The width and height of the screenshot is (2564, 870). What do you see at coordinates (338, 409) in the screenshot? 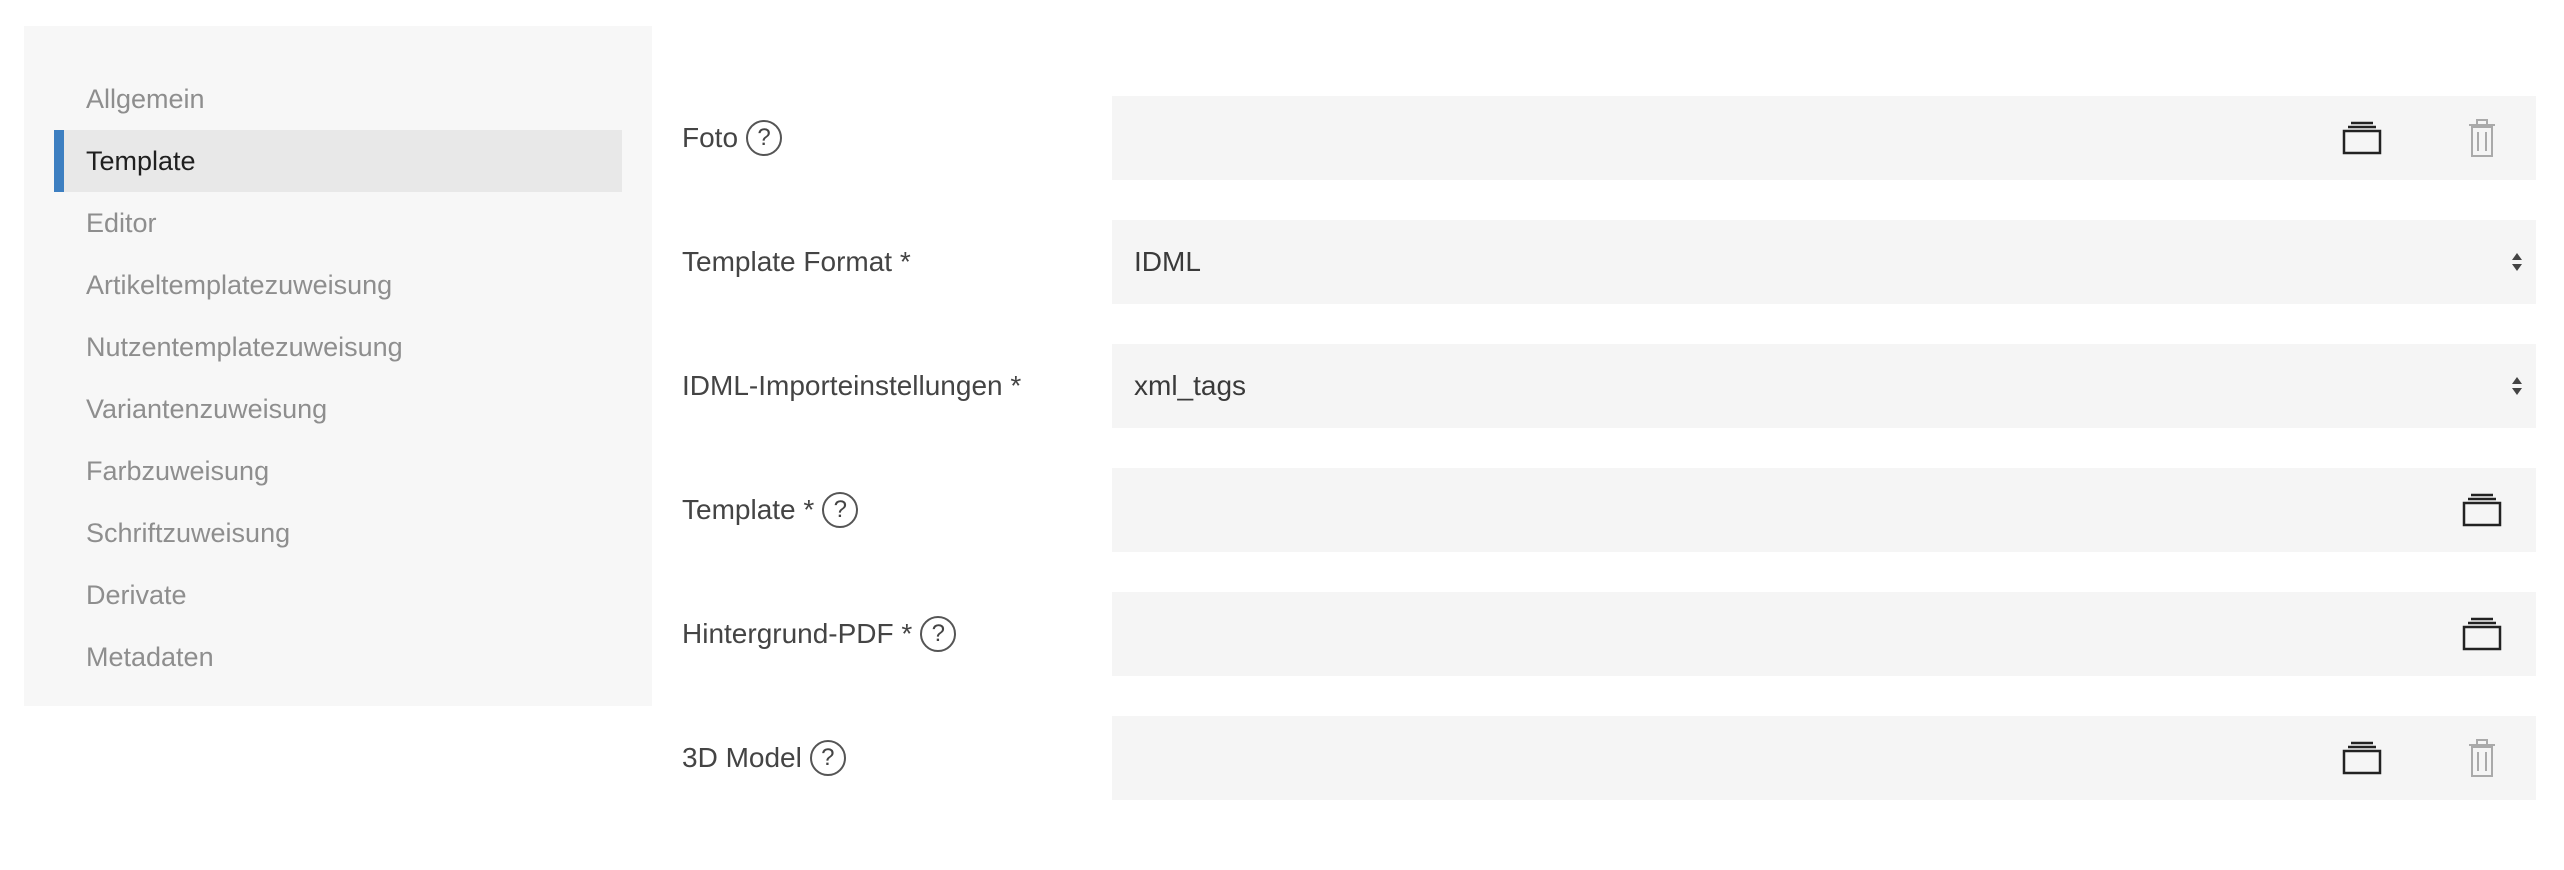
I see `sidebar-item-variantenzuweisung: Variantenzuweisung` at bounding box center [338, 409].